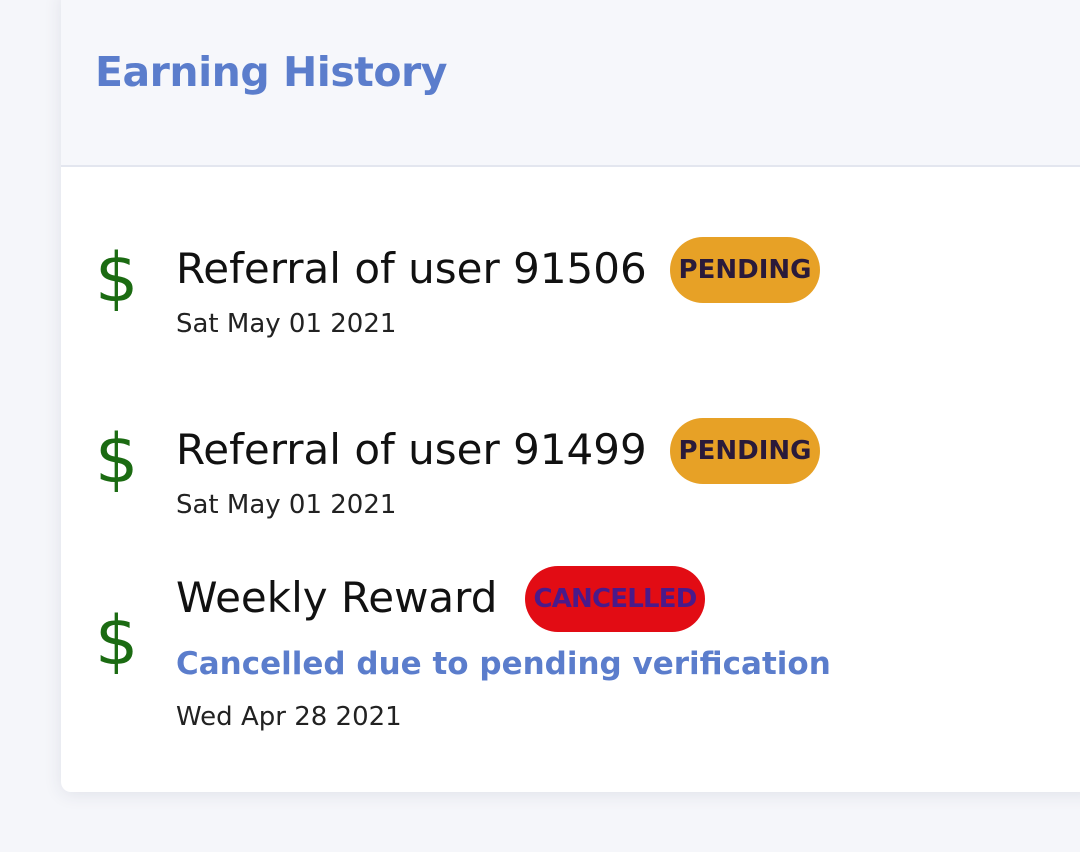 The image size is (1080, 852). I want to click on status-badge: CANCELLED, so click(615, 599).